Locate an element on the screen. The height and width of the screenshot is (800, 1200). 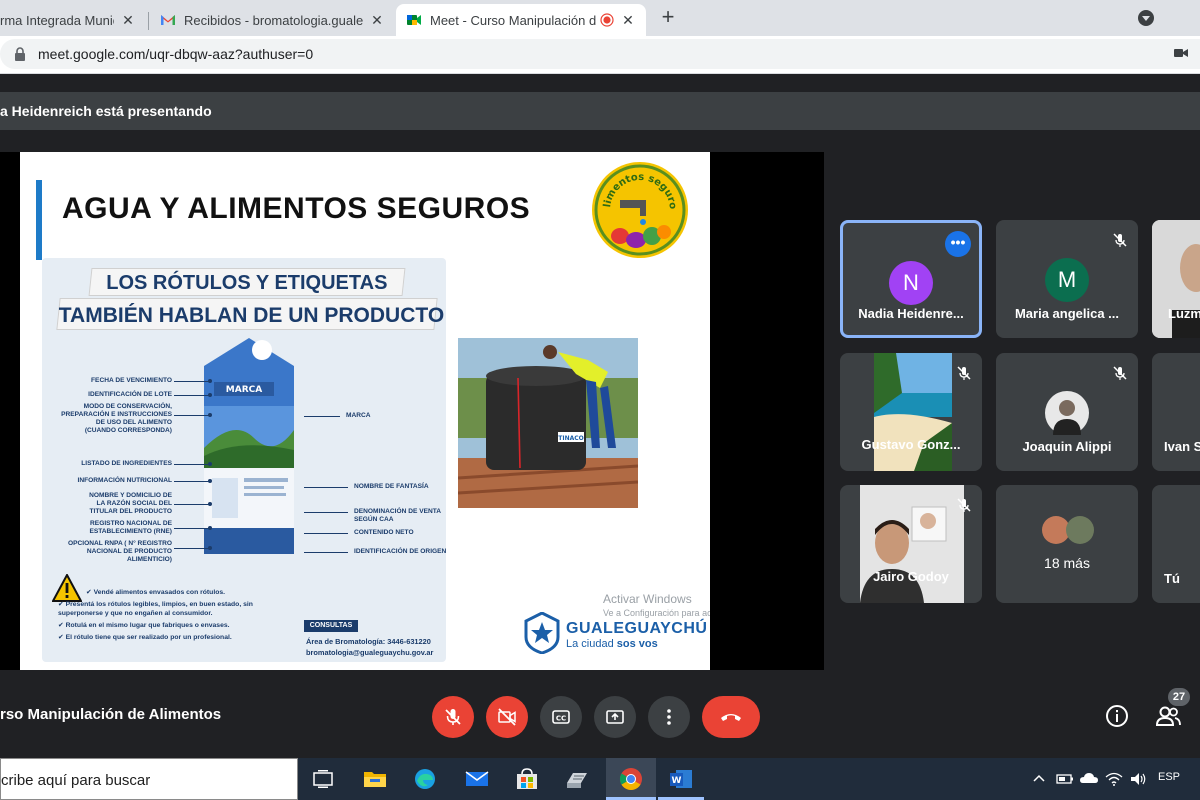
infographic-banner-bottom: TAMBIÉN HABLAN DE UN PRODUCTO is located at coordinates (250, 314).